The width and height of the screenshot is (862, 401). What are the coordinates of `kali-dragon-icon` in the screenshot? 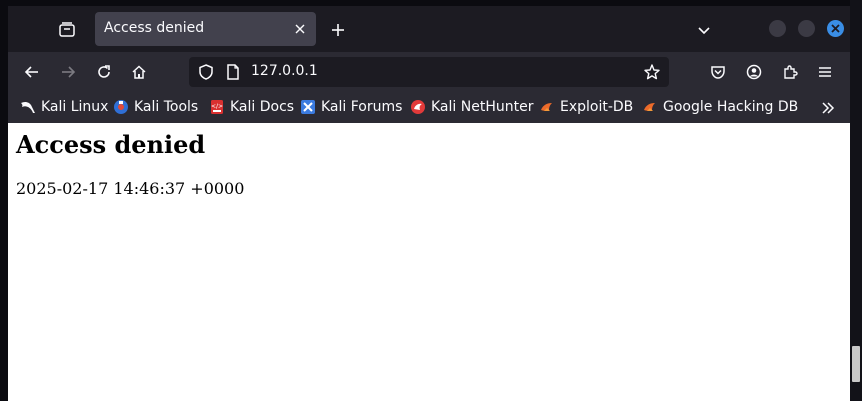 It's located at (28, 107).